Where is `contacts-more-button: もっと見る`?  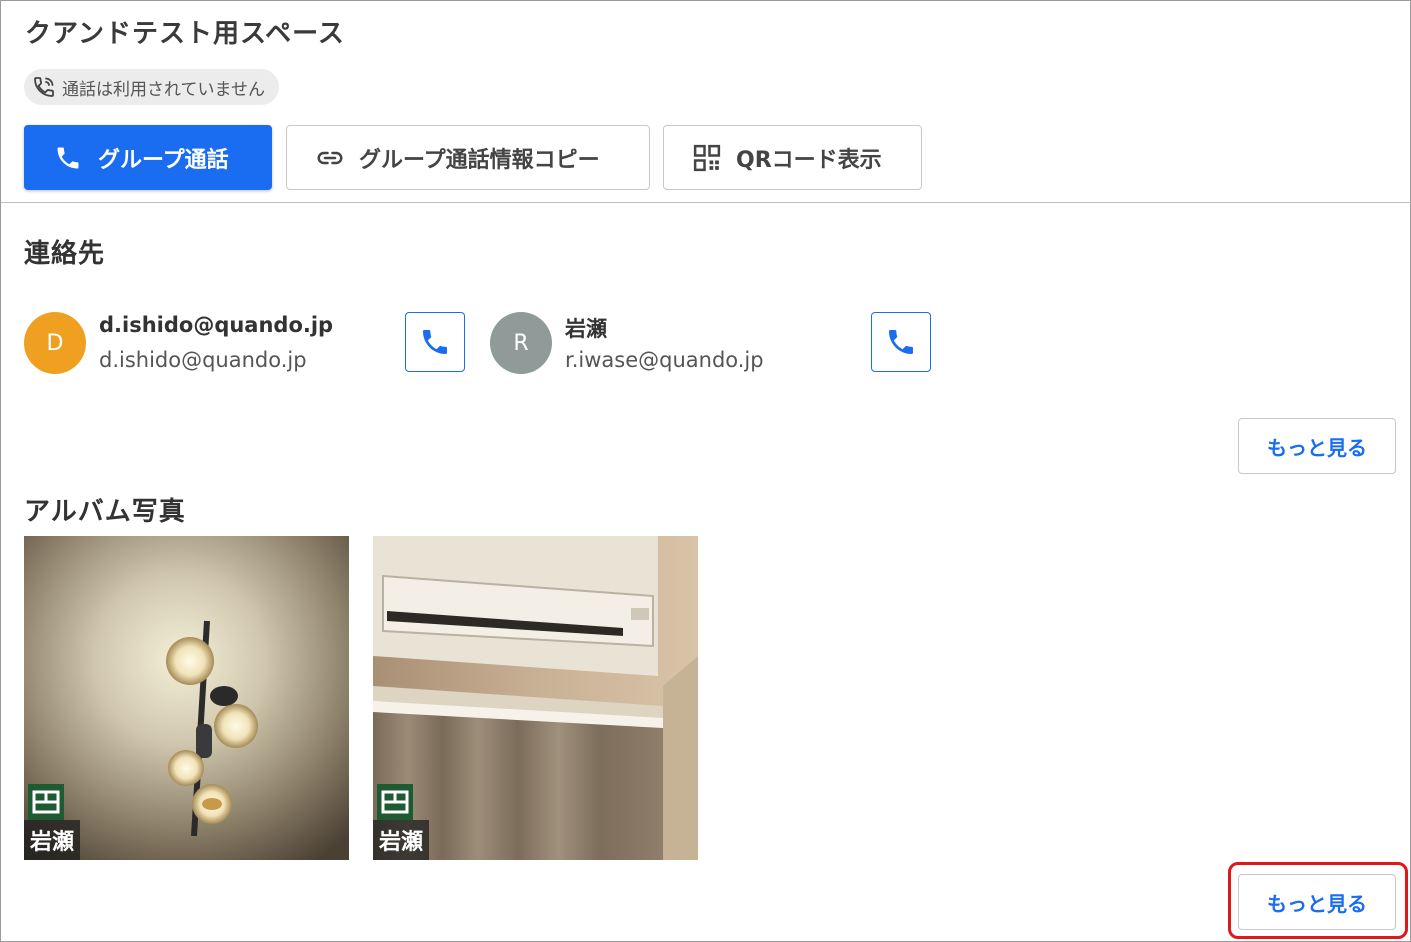 contacts-more-button: もっと見る is located at coordinates (1317, 446).